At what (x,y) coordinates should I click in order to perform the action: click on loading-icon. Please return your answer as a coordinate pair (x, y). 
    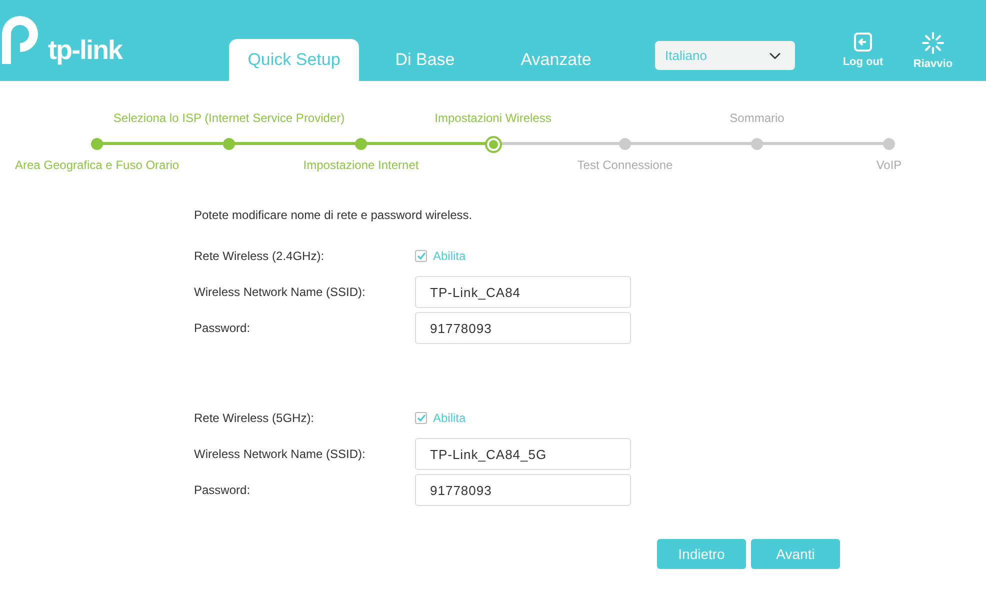
    Looking at the image, I should click on (933, 43).